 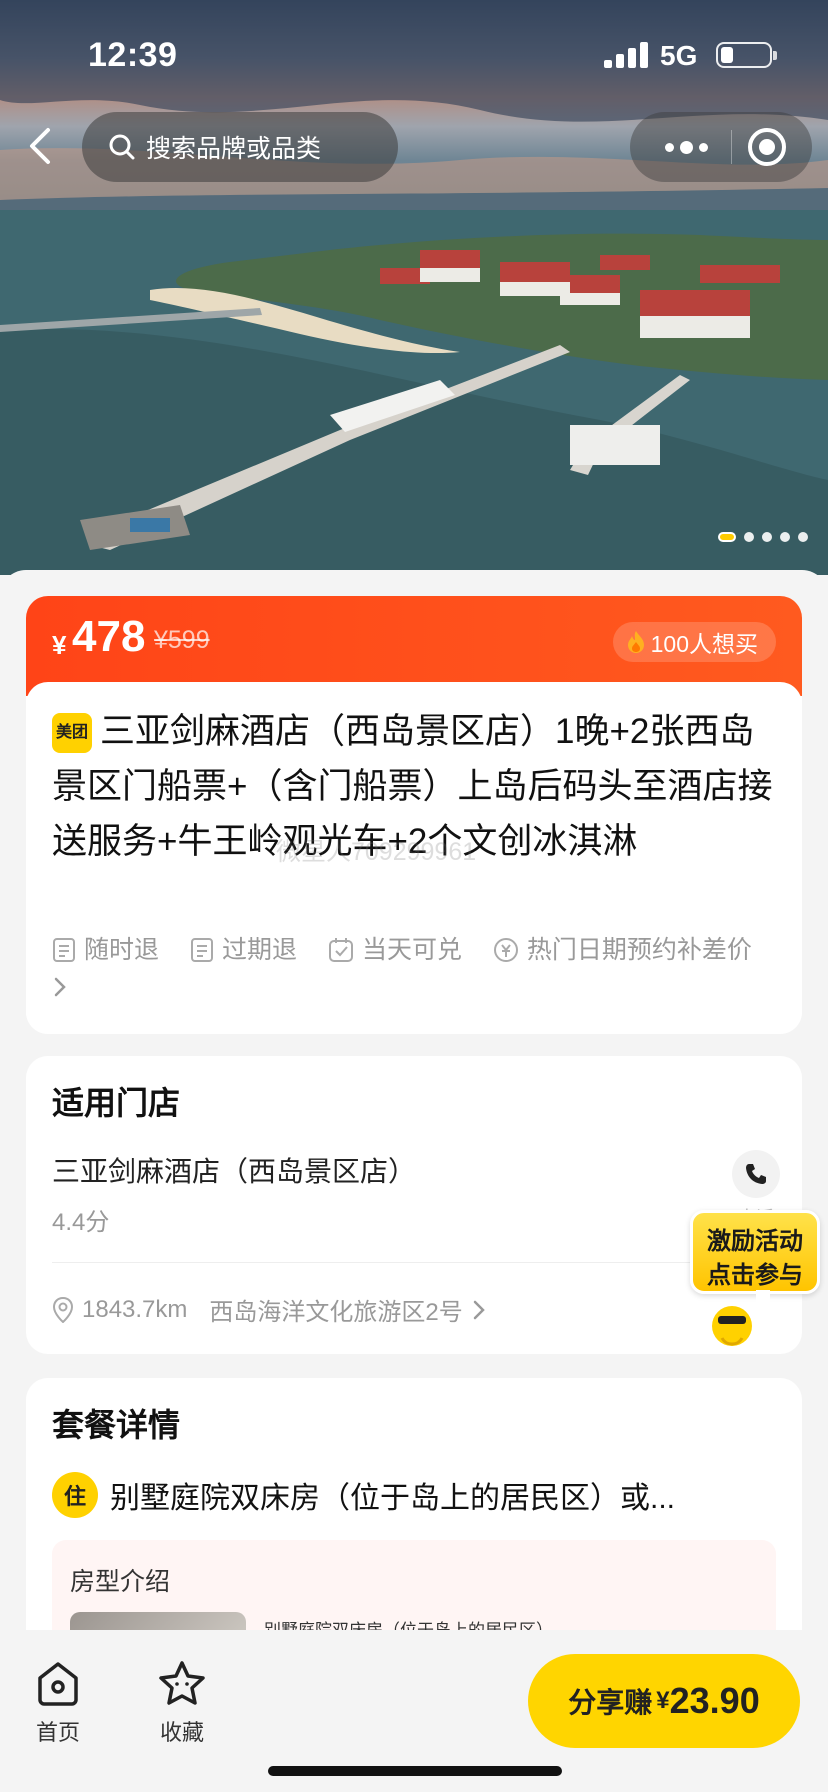 I want to click on flame-icon, so click(x=635, y=642).